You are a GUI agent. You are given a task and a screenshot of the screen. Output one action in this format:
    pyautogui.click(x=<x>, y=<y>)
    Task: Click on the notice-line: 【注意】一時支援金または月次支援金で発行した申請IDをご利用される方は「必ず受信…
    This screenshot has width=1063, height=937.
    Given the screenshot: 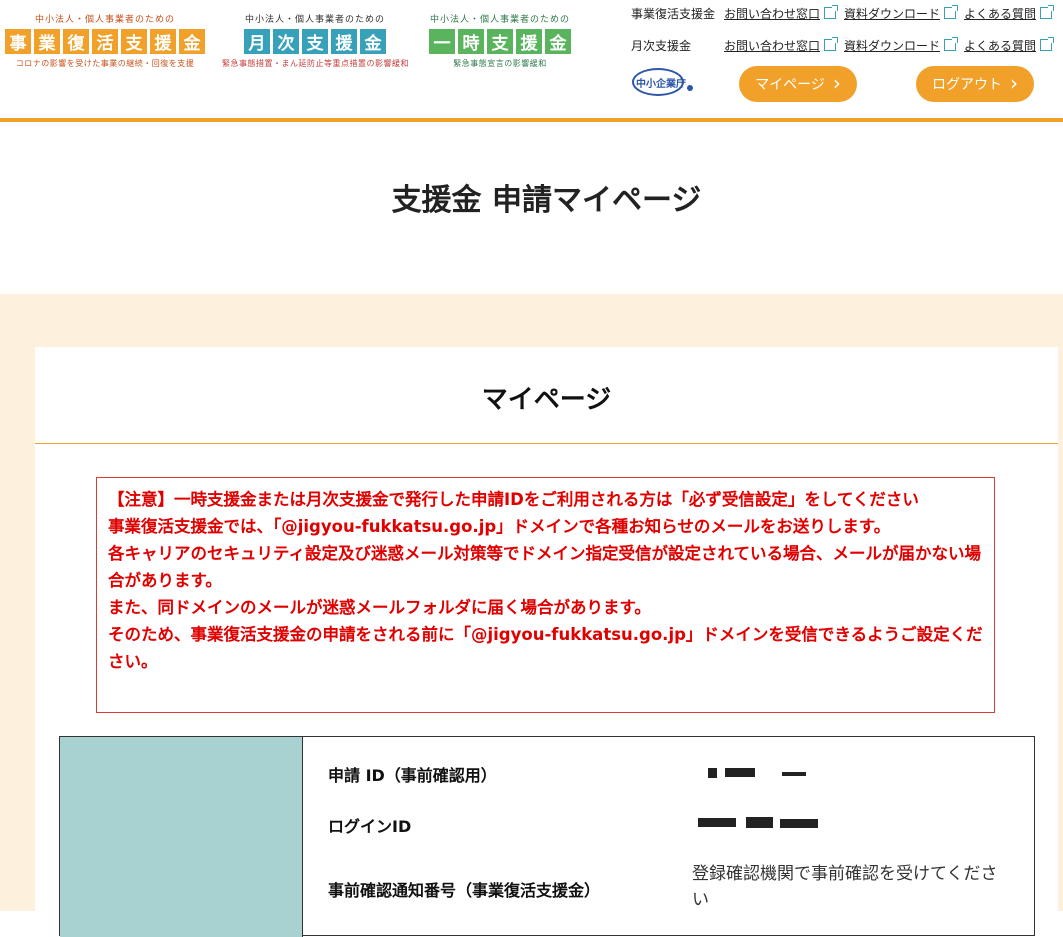 What is the action you would take?
    pyautogui.click(x=513, y=499)
    